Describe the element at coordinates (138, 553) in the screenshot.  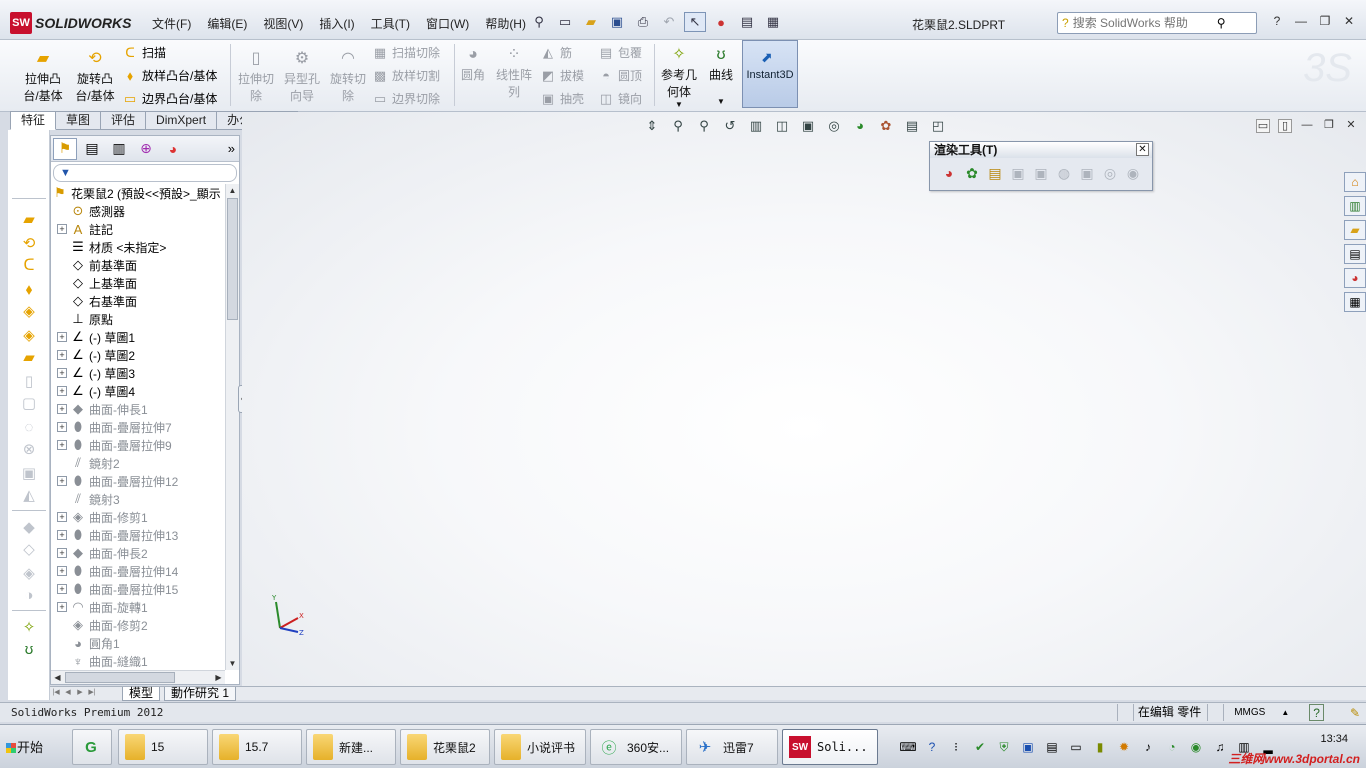
I see `tree-node: + ◆ 曲面-伸長2` at that location.